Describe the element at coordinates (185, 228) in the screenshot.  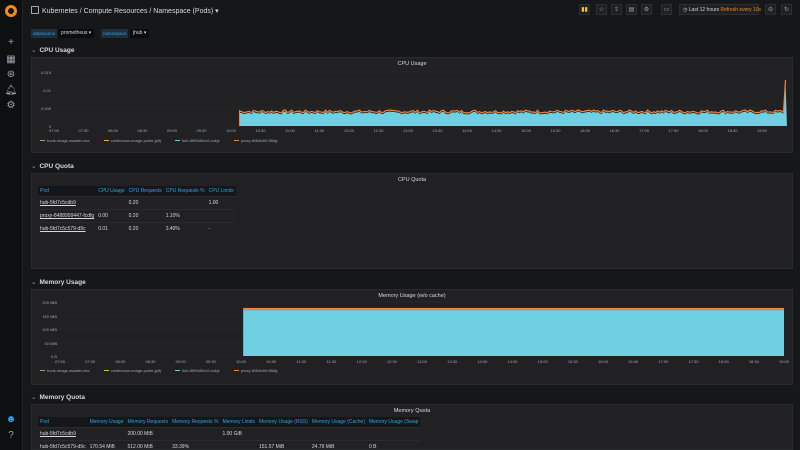
I see `table-cell: 3.40%` at that location.